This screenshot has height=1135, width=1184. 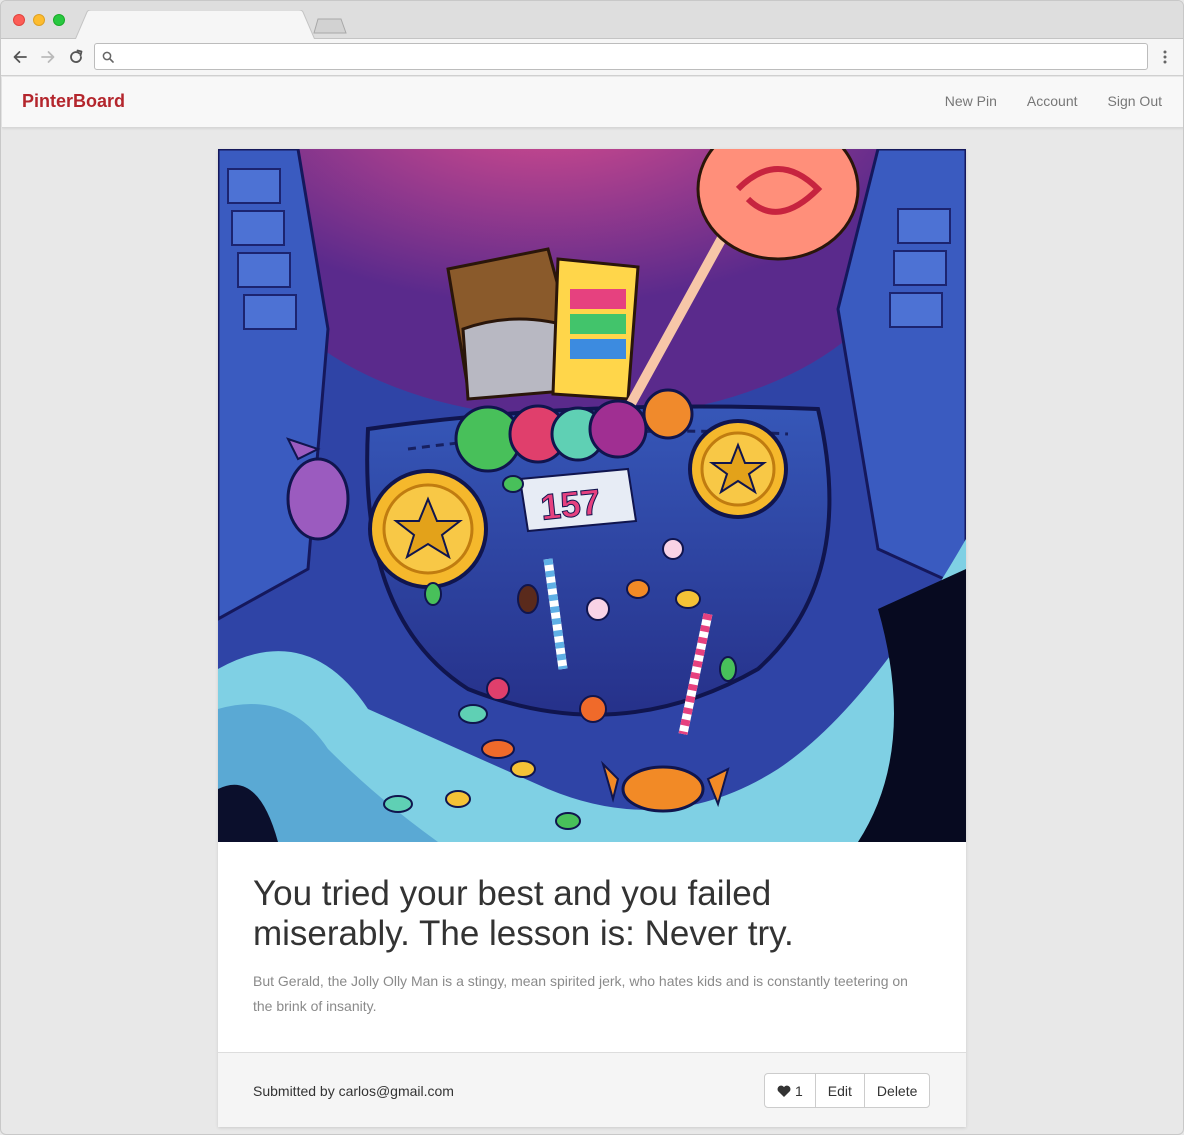 What do you see at coordinates (353, 1091) in the screenshot?
I see `submitted-by-text: Submitted by carlos@gmail.com` at bounding box center [353, 1091].